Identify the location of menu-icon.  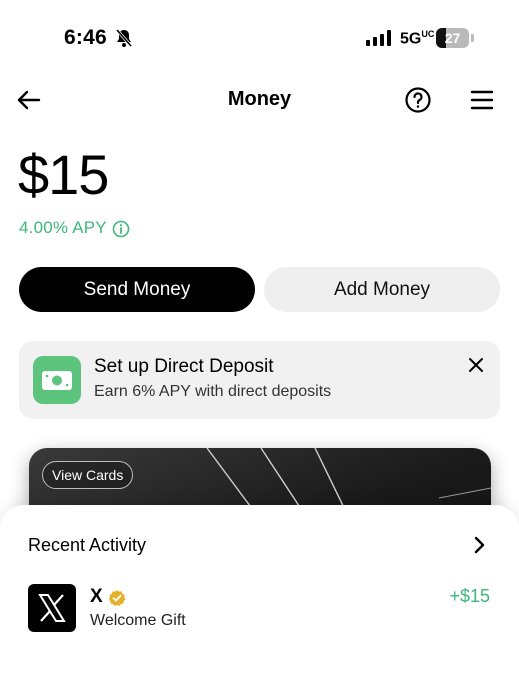
(482, 100).